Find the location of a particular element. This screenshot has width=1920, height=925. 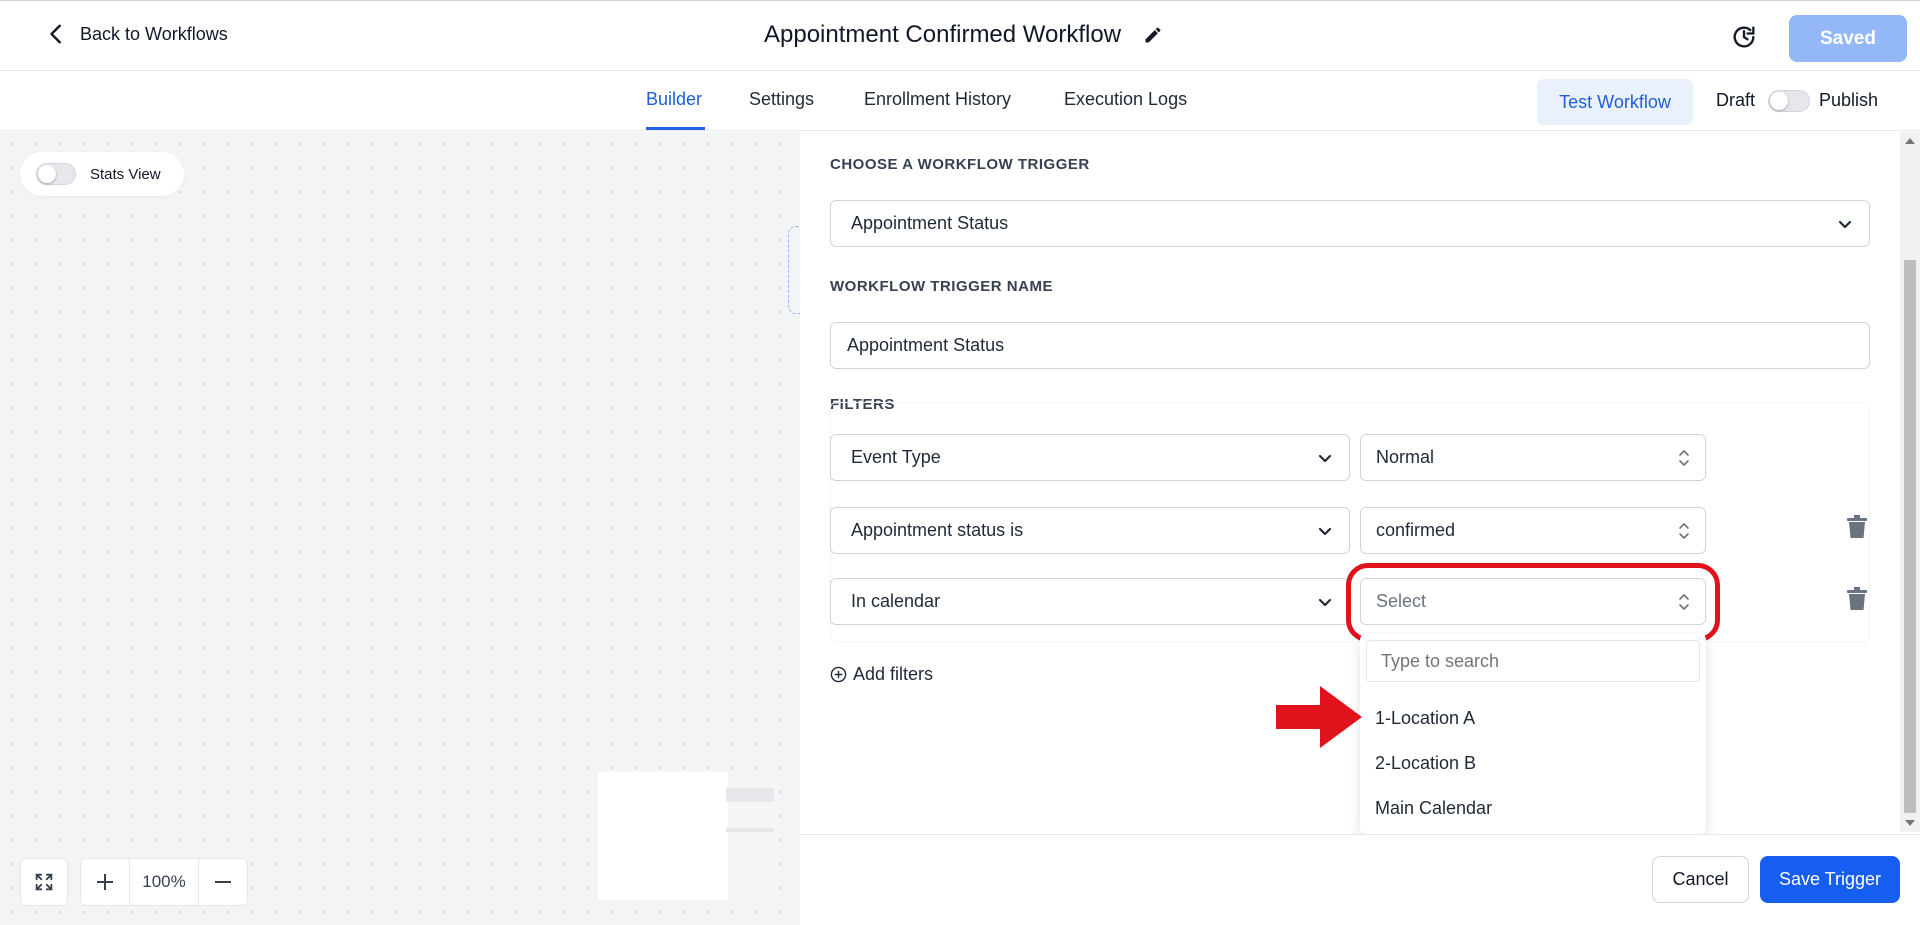

calendar-select-placeholder: Select is located at coordinates (1401, 601).